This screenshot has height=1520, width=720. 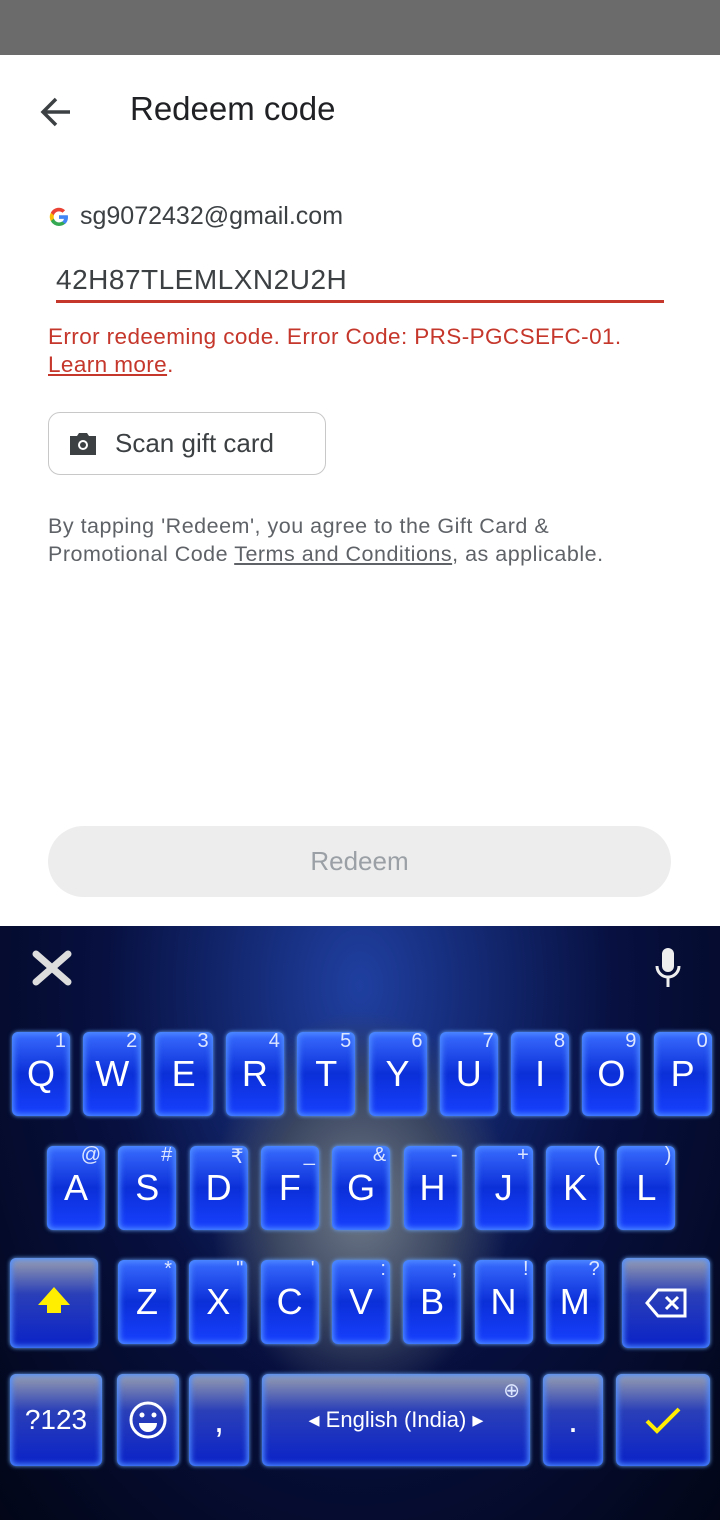 What do you see at coordinates (417, 1041) in the screenshot?
I see `key-hint: 6` at bounding box center [417, 1041].